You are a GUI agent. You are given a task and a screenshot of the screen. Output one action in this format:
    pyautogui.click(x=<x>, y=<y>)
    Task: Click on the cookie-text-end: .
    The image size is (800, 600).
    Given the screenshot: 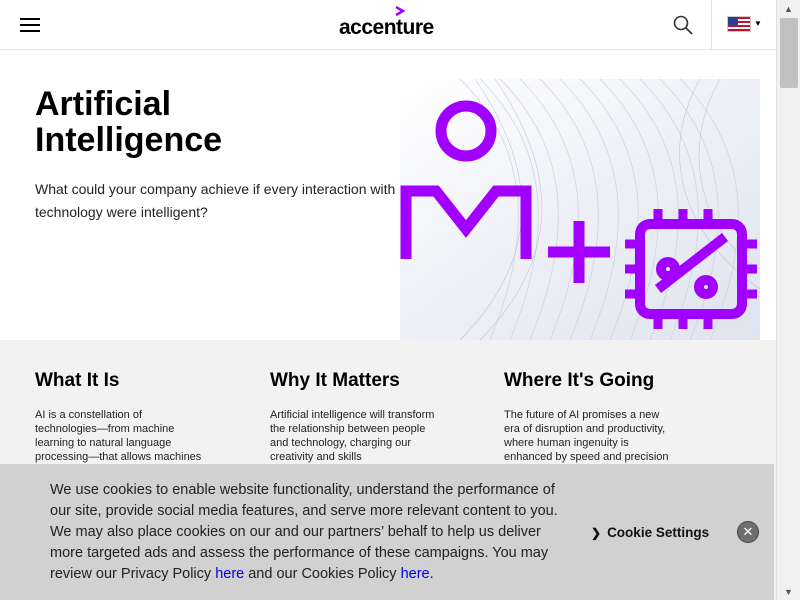 What is the action you would take?
    pyautogui.click(x=431, y=574)
    